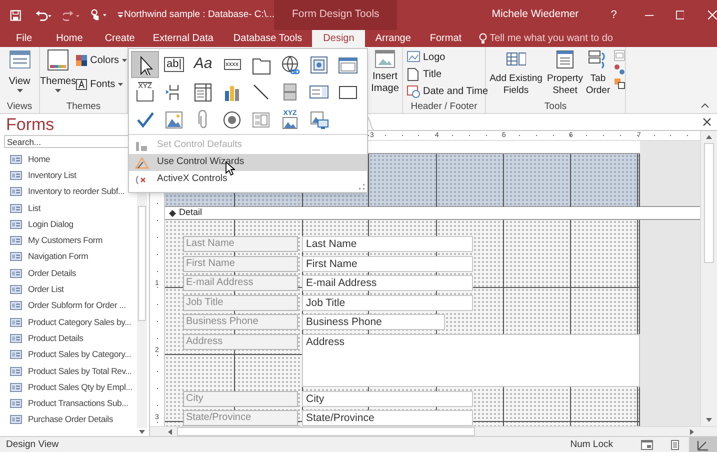 This screenshot has height=452, width=717. Describe the element at coordinates (68, 338) in the screenshot. I see `form-list-item: Product Details` at that location.